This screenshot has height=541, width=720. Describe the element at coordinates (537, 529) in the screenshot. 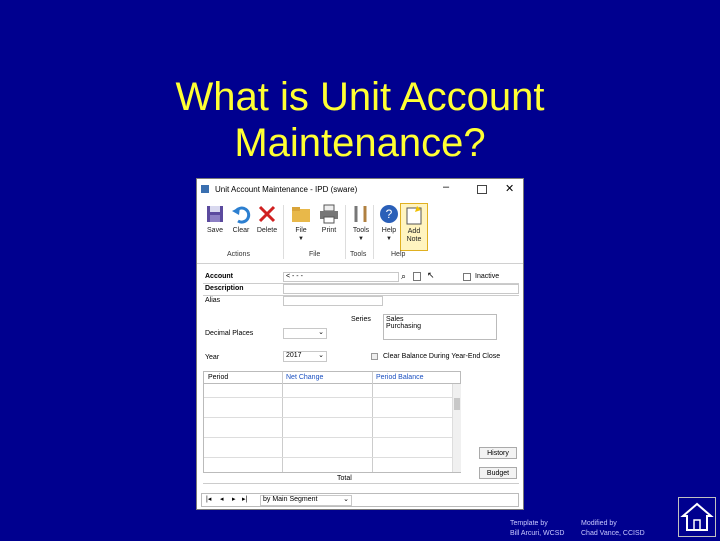

I see `credit-template: Template by Bill Arcuri, WCSD` at that location.